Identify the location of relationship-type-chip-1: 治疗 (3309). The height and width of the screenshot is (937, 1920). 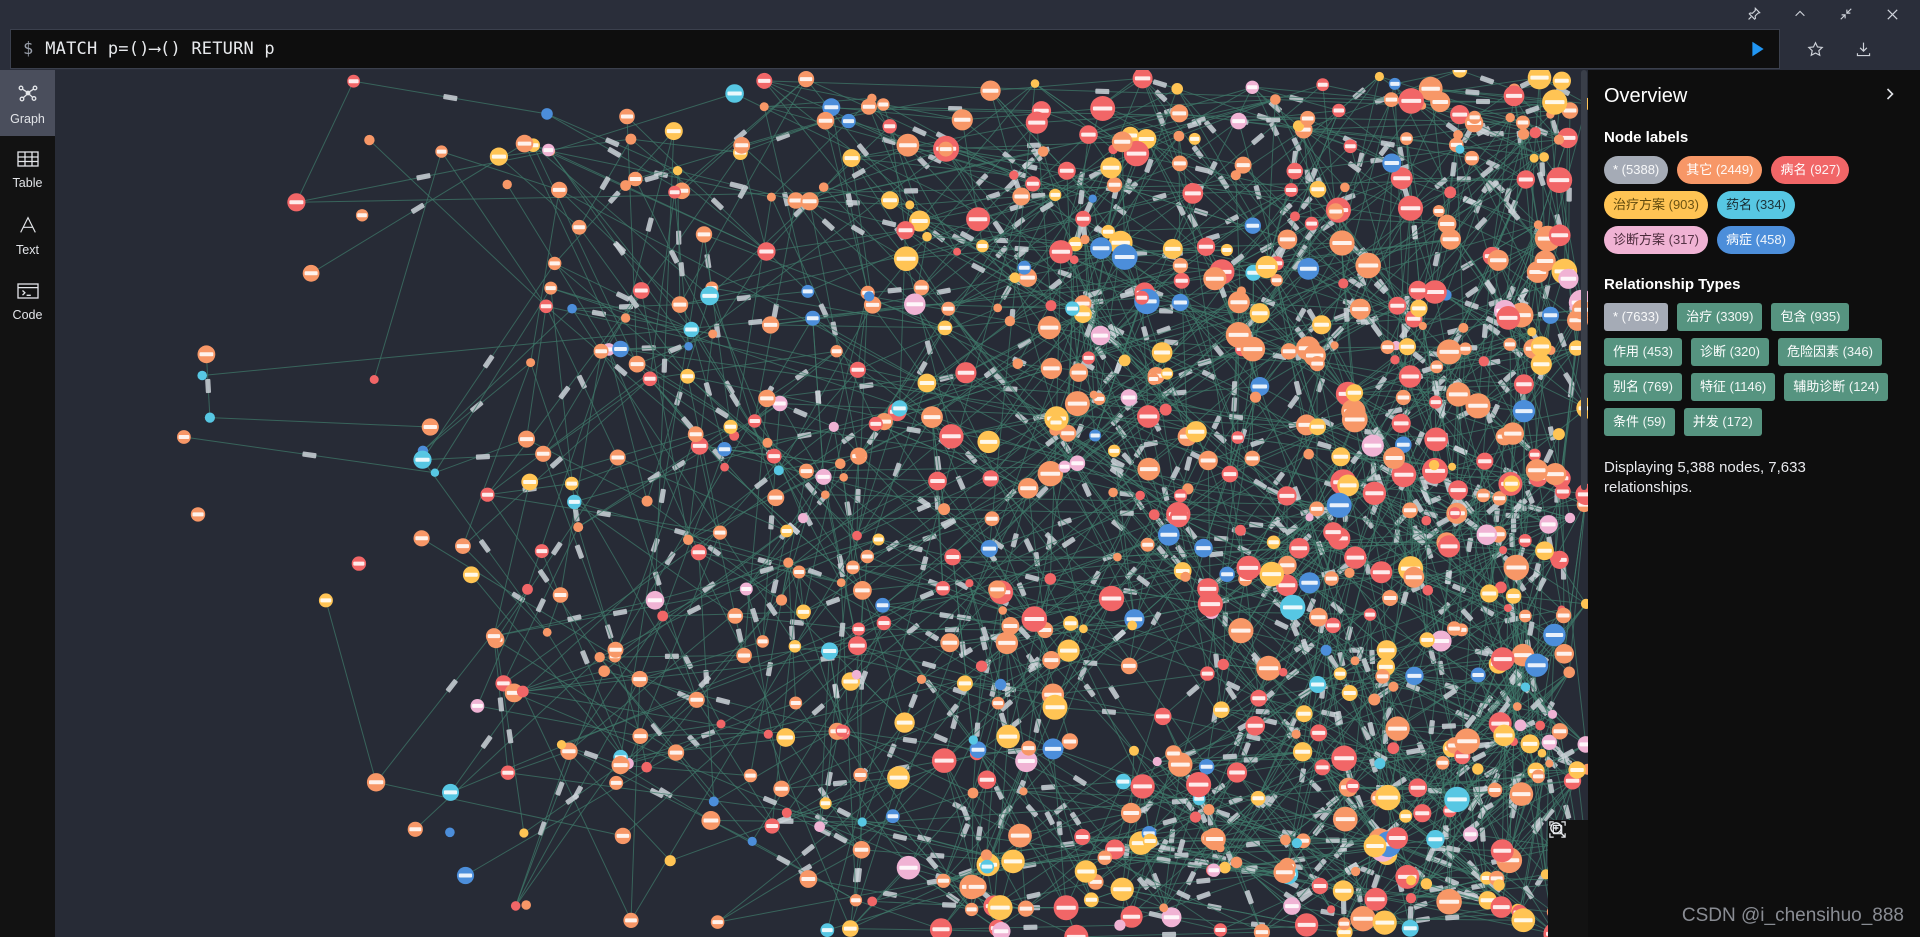
(1720, 317).